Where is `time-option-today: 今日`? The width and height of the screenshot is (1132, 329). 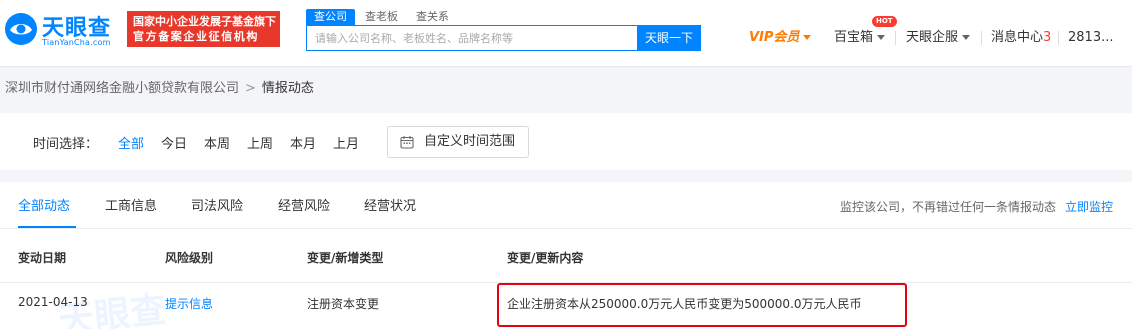 time-option-today: 今日 is located at coordinates (174, 142).